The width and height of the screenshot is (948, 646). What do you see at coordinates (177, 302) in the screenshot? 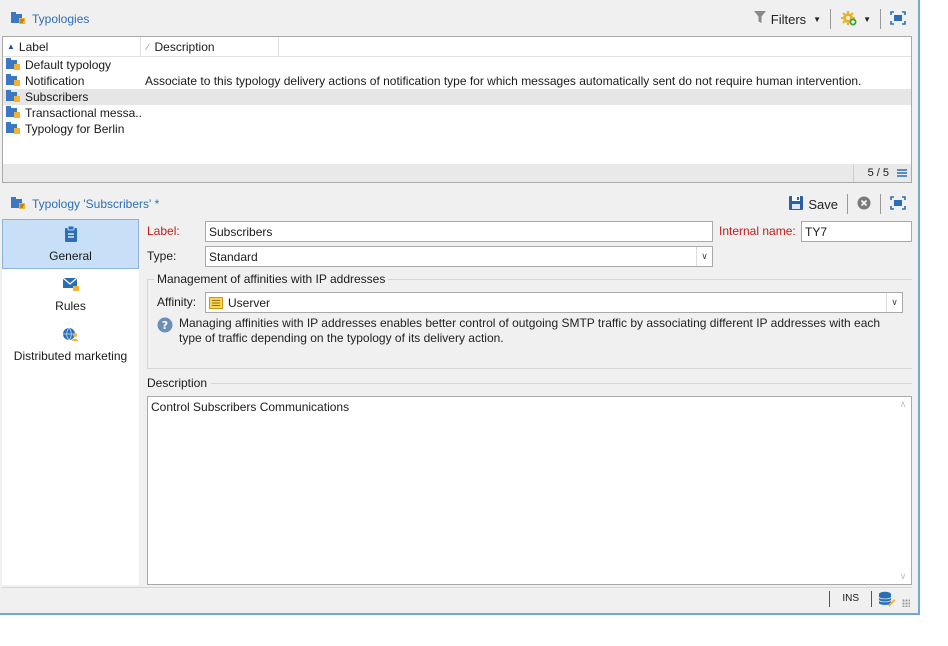
I see `affinity-caption: Affinity:` at bounding box center [177, 302].